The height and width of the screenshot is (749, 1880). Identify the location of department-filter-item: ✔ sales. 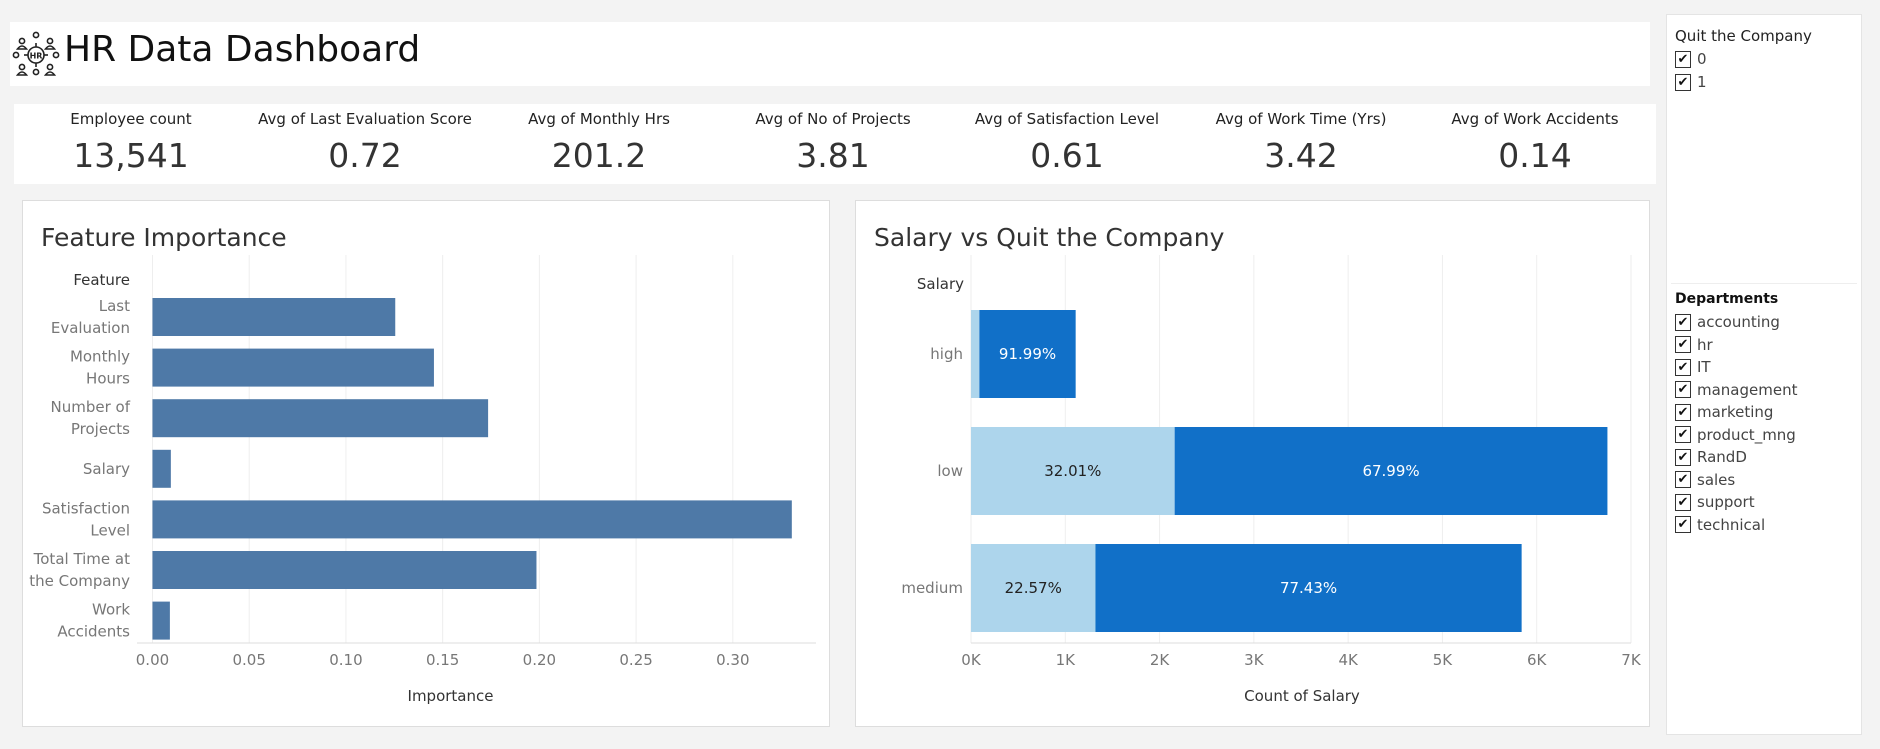
(1705, 480).